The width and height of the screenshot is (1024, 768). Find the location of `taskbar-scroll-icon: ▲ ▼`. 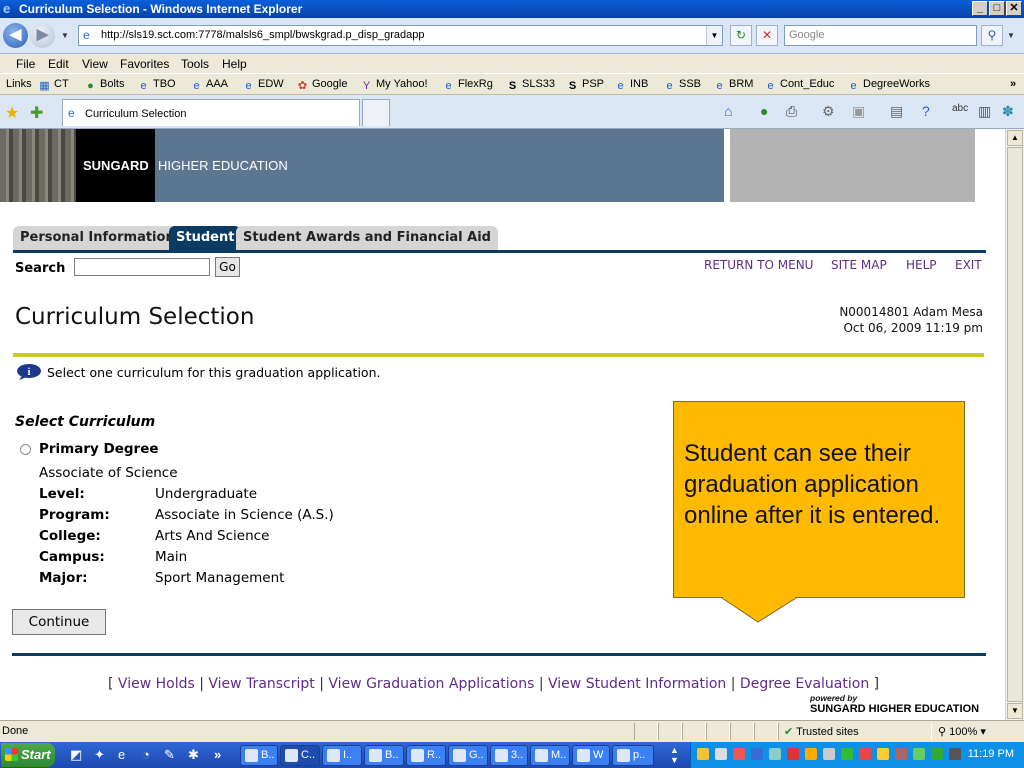

taskbar-scroll-icon: ▲ ▼ is located at coordinates (674, 755).